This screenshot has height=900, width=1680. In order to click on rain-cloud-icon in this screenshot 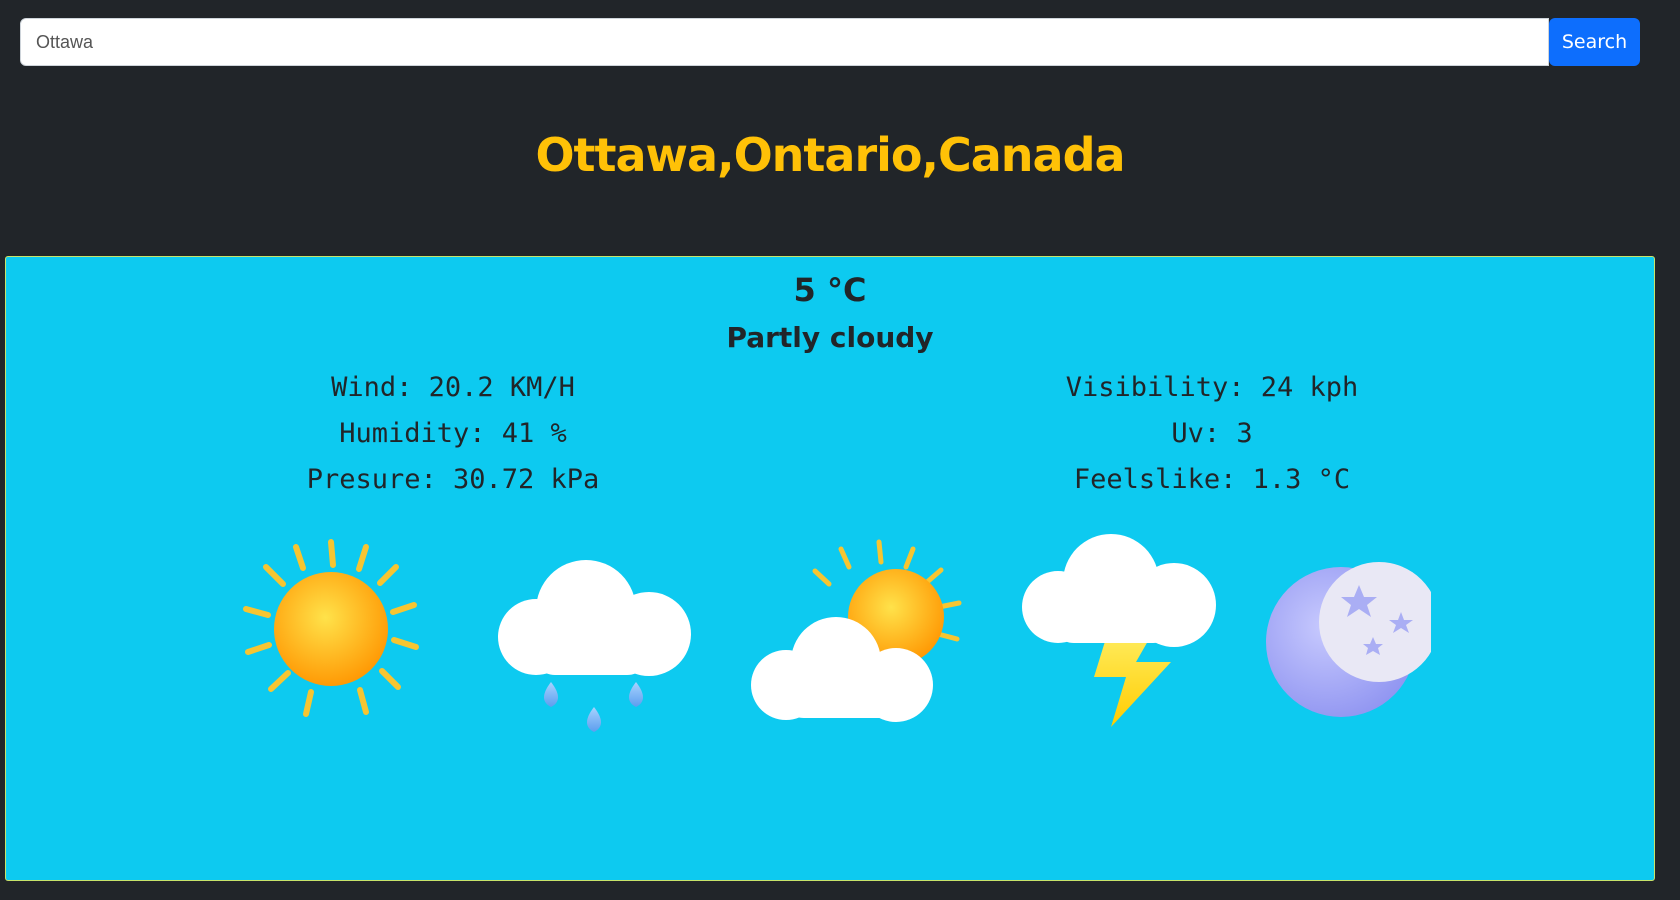, I will do `click(594, 646)`.